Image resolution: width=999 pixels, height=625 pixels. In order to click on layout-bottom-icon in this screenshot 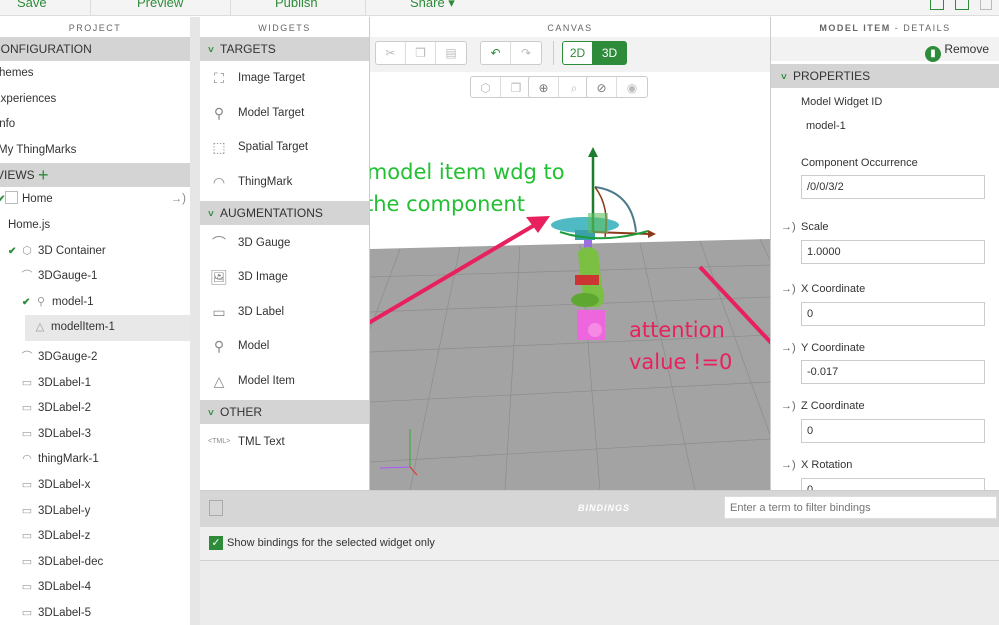, I will do `click(962, 5)`.